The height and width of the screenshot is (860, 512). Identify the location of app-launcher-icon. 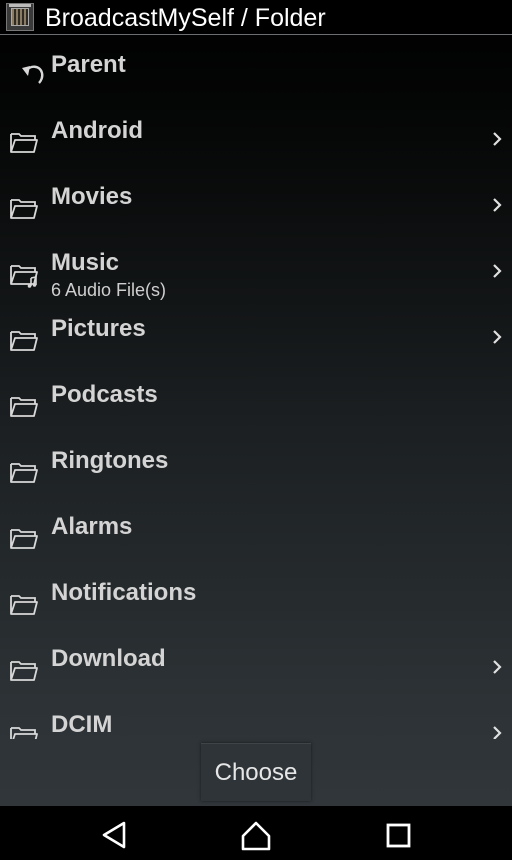
(20, 17).